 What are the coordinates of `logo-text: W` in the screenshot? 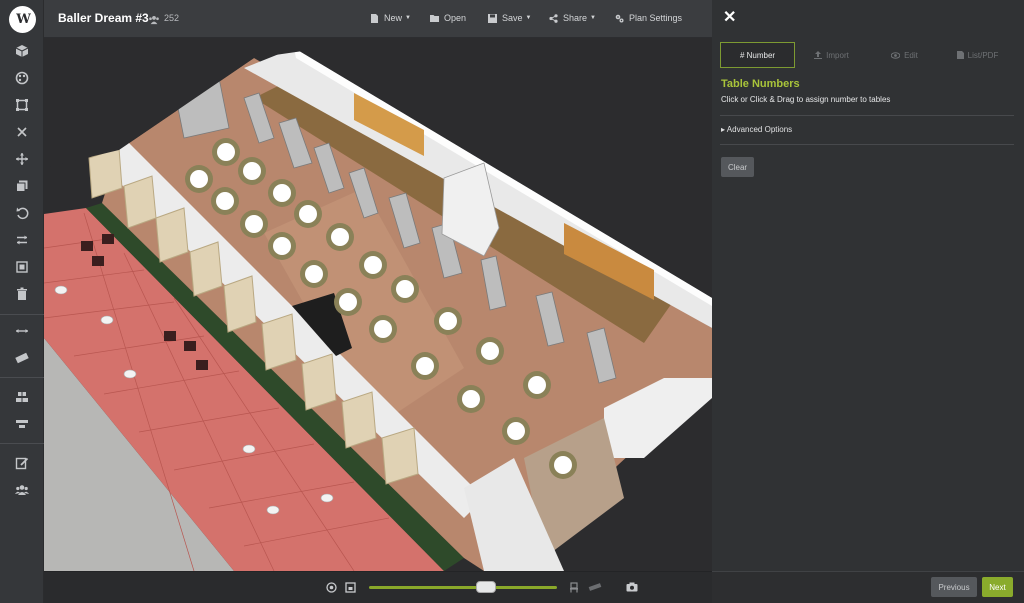 It's located at (23, 19).